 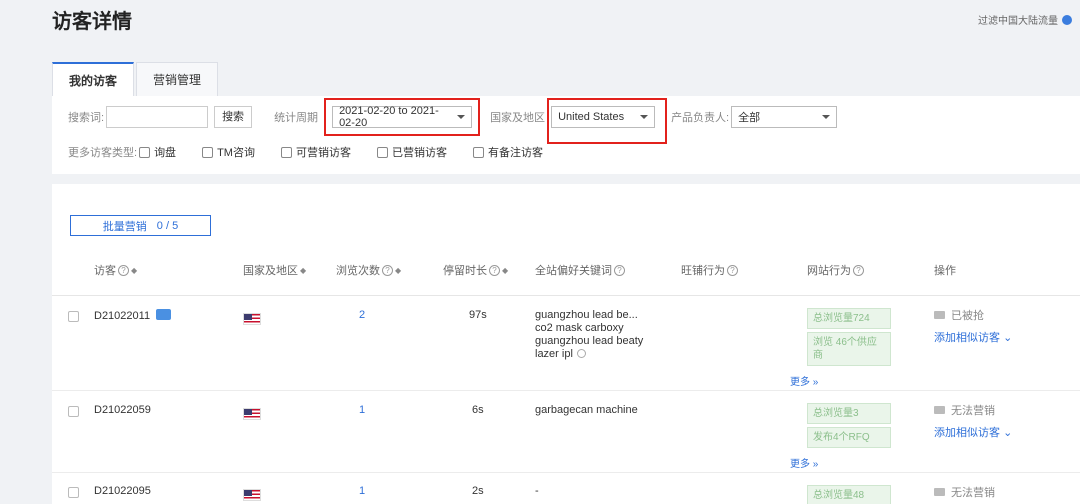 What do you see at coordinates (849, 413) in the screenshot?
I see `site-badge: 总浏览量3` at bounding box center [849, 413].